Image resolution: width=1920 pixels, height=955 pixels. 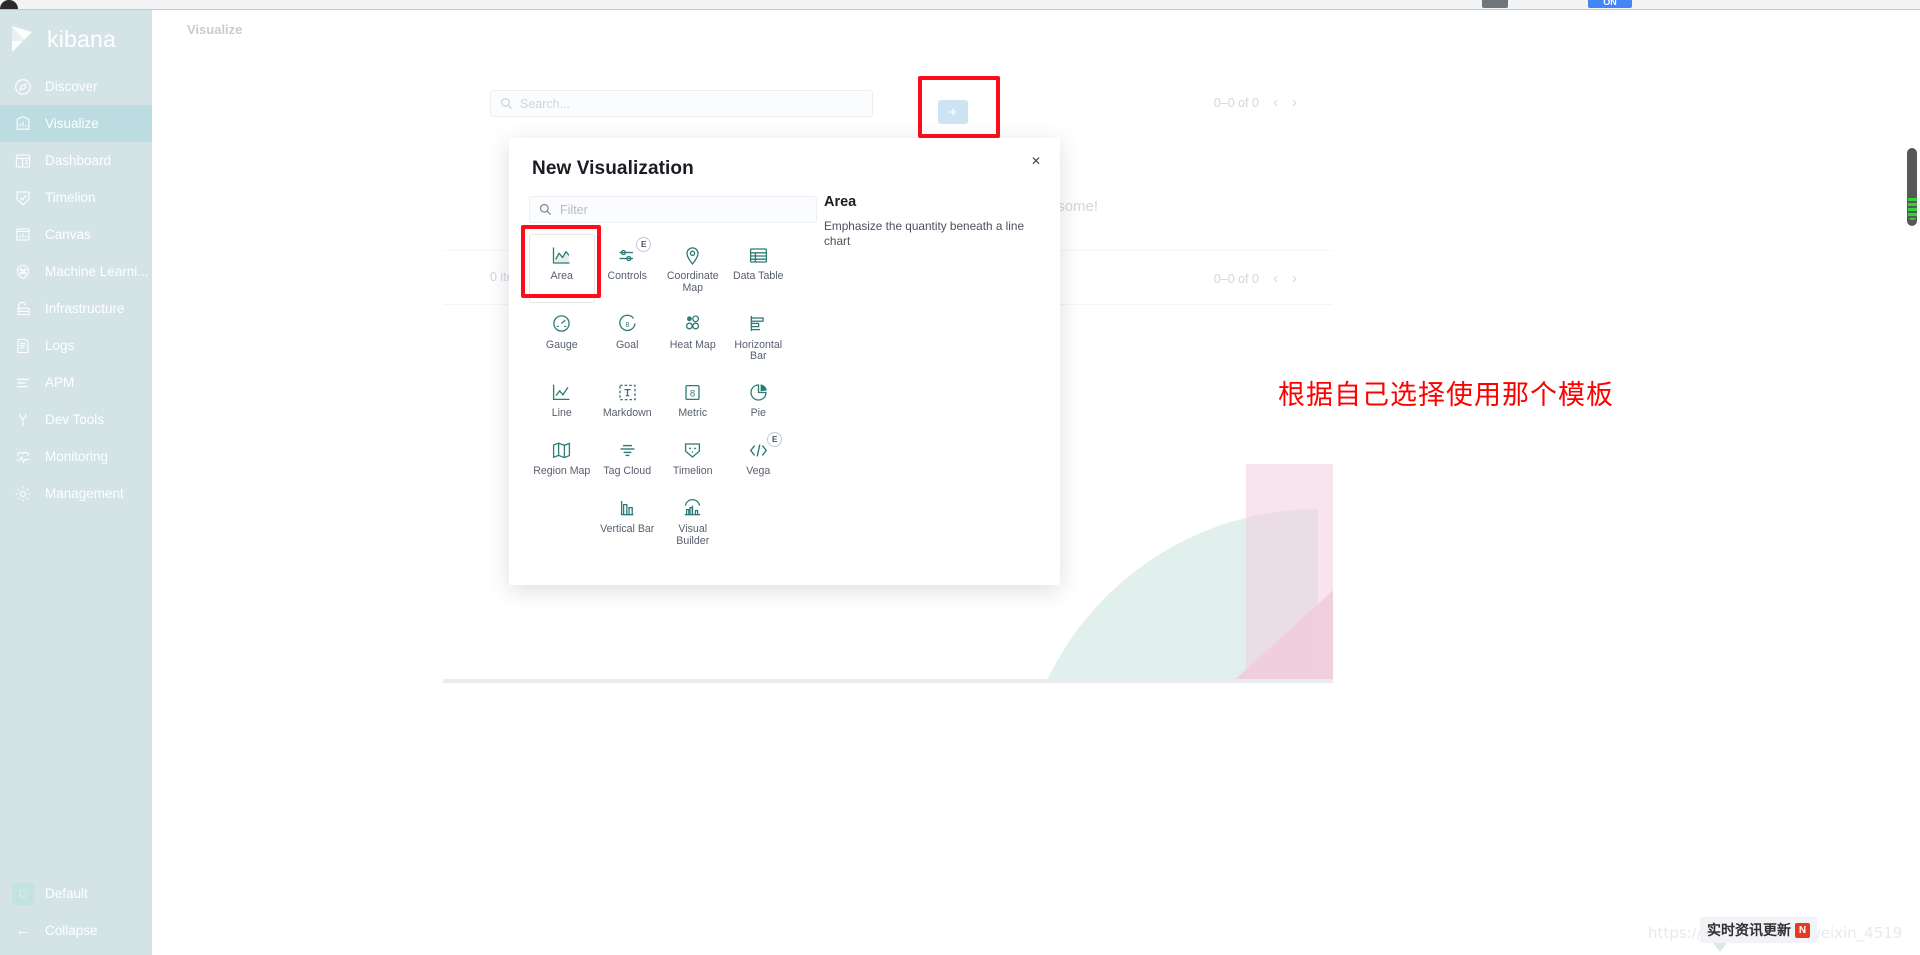 What do you see at coordinates (759, 400) in the screenshot?
I see `viz-type-pie: Pie` at bounding box center [759, 400].